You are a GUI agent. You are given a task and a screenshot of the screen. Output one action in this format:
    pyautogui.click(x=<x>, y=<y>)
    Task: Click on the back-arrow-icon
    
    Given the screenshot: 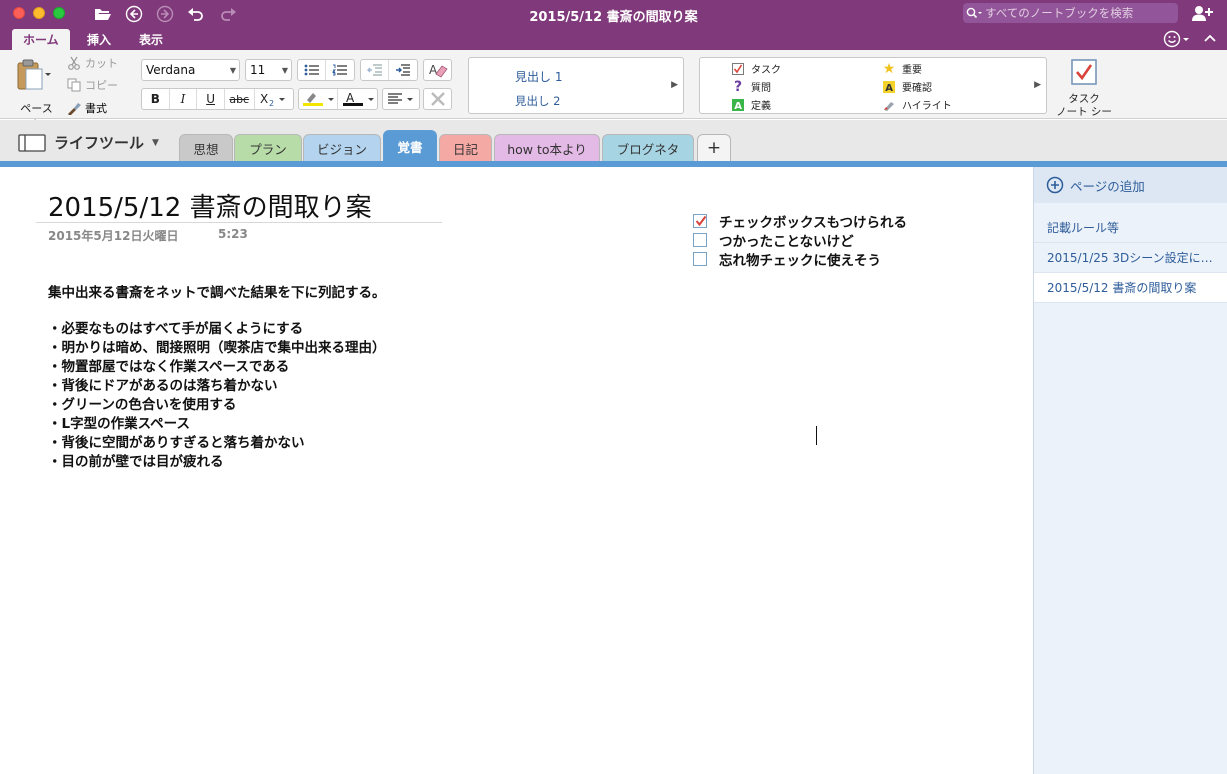 What is the action you would take?
    pyautogui.click(x=134, y=13)
    